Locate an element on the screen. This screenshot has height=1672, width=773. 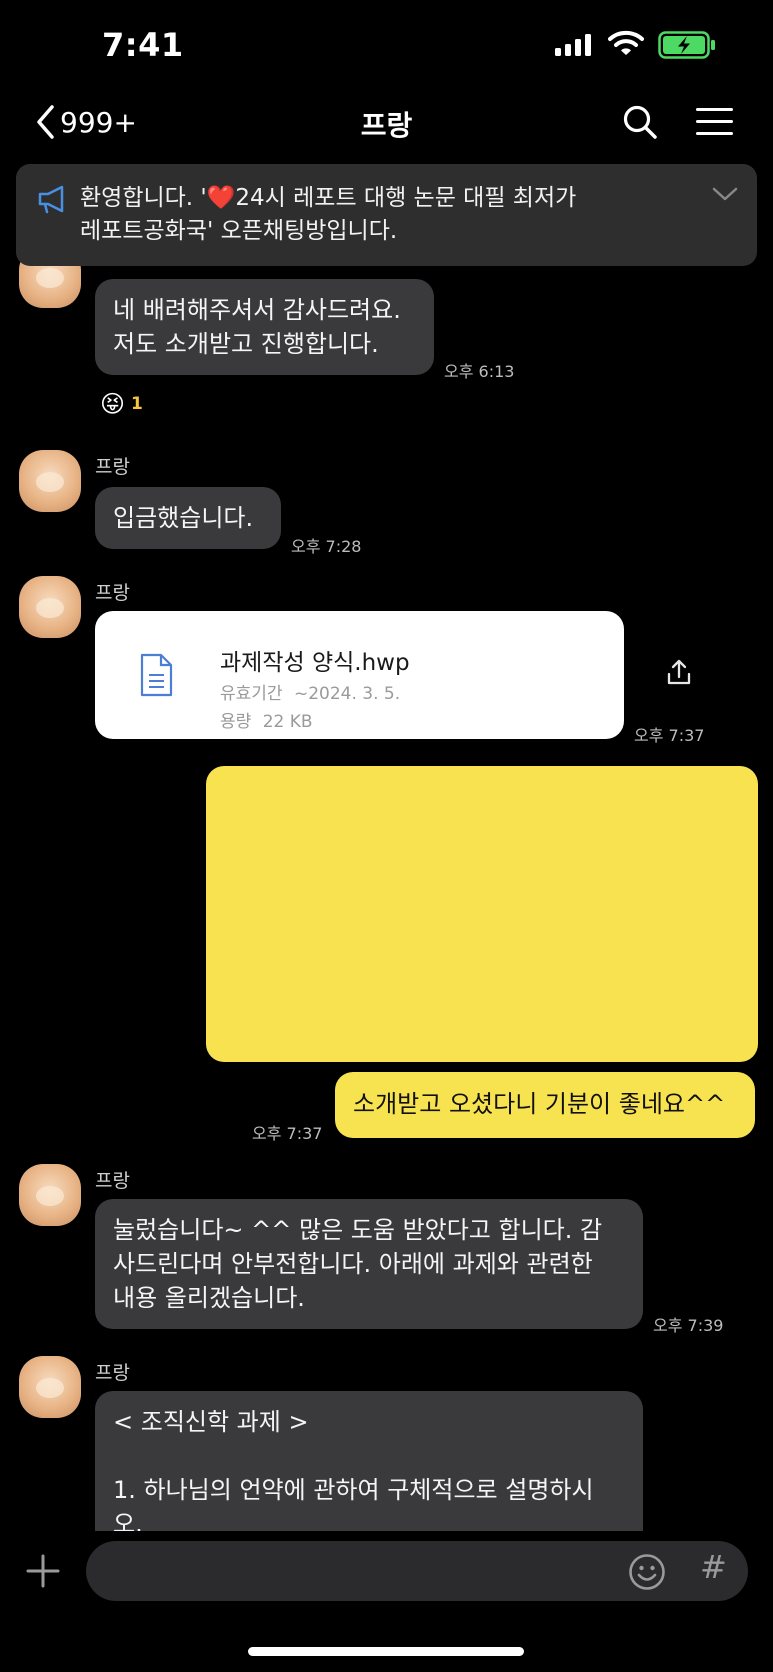
redacted-message-bubble is located at coordinates (482, 914).